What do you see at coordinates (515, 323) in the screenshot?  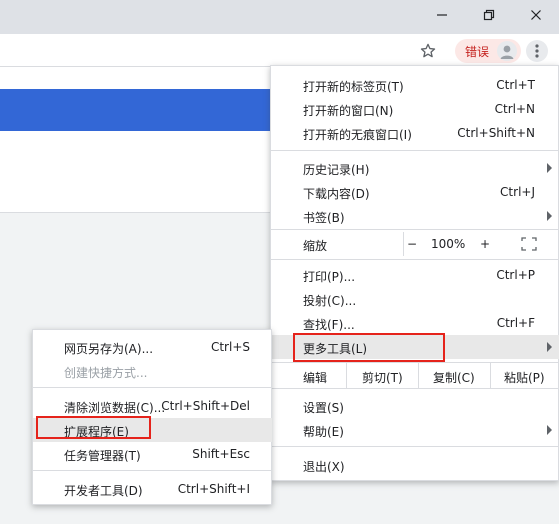 I see `shortcut-label: Ctrl+F` at bounding box center [515, 323].